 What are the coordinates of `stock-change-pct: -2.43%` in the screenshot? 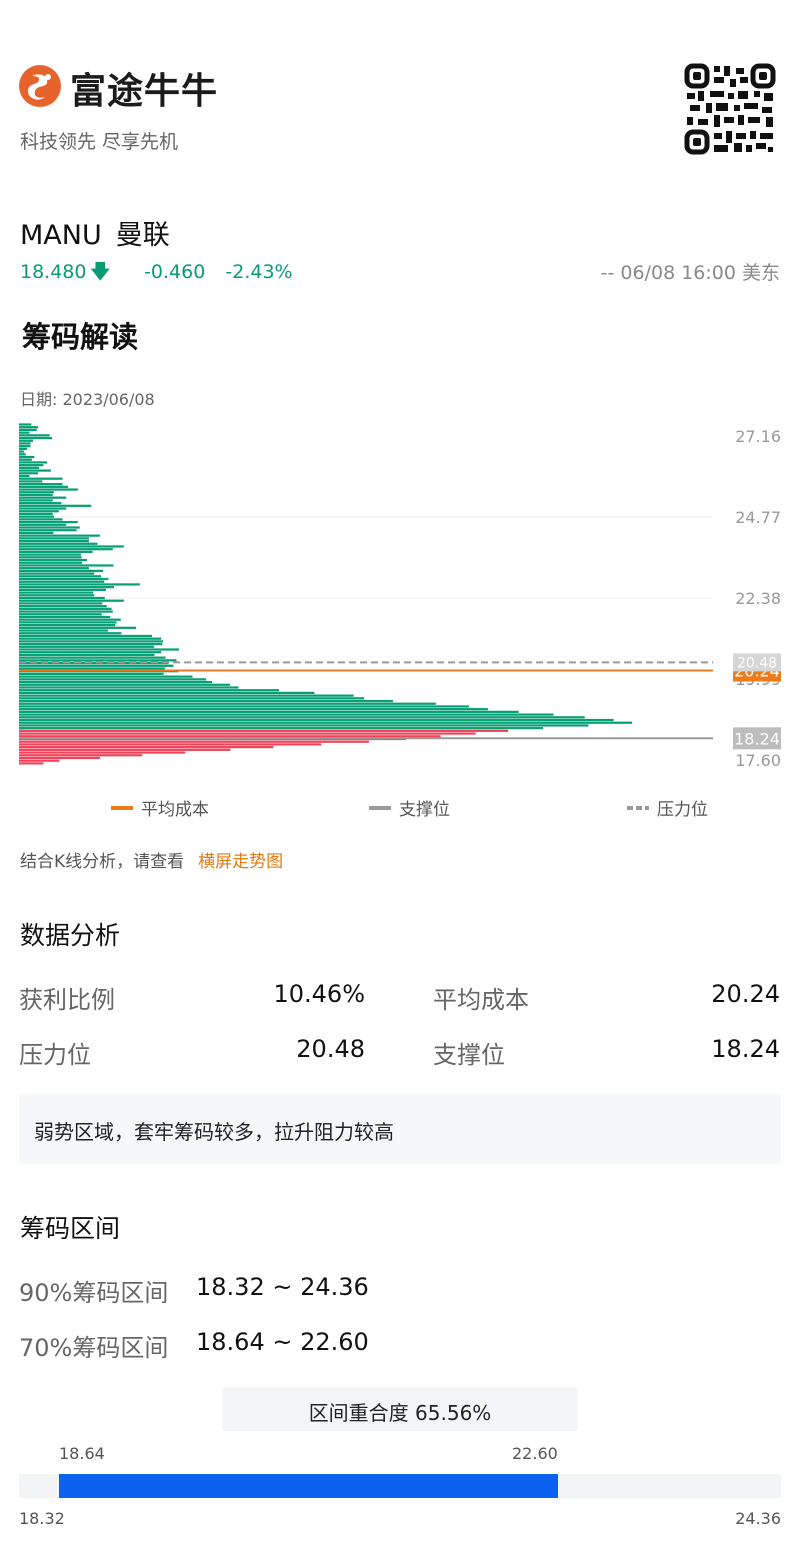 It's located at (259, 272).